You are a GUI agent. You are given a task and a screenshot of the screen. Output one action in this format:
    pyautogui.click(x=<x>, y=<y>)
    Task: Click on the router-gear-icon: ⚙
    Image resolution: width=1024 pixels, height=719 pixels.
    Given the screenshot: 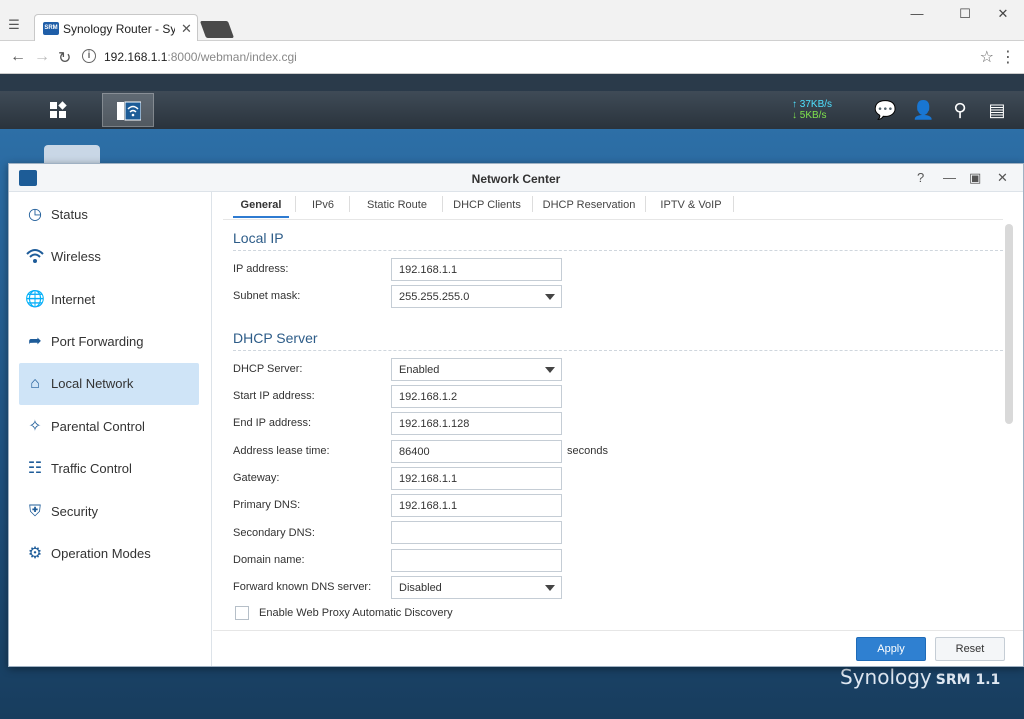 What is the action you would take?
    pyautogui.click(x=35, y=553)
    